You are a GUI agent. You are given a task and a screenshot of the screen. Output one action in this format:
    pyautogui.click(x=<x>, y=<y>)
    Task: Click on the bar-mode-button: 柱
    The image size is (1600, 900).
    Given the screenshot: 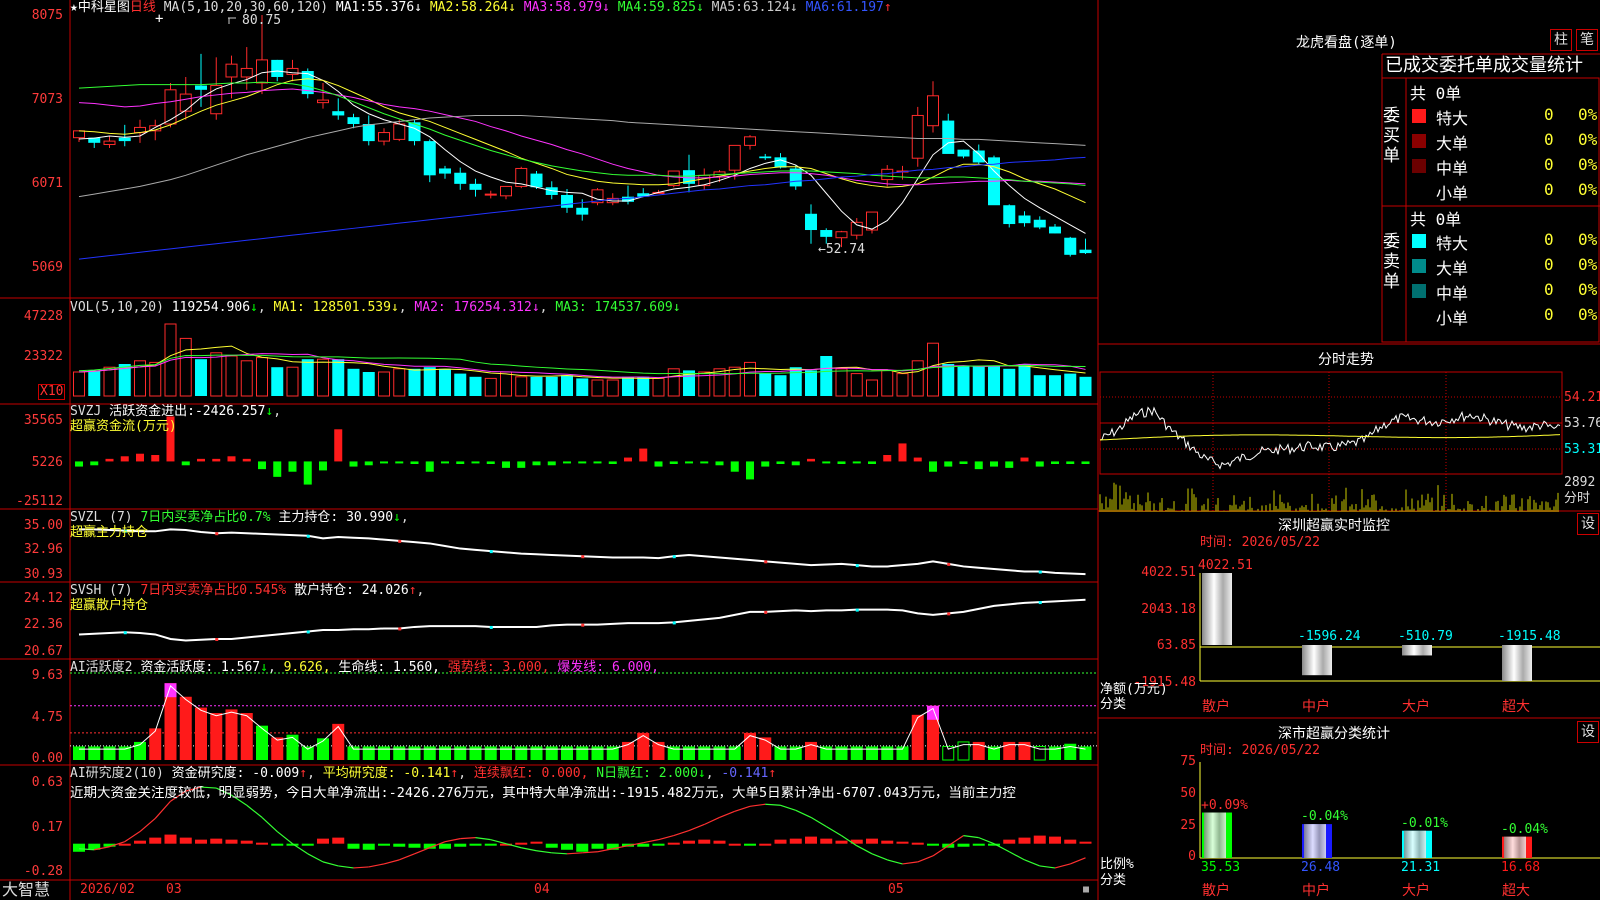 What is the action you would take?
    pyautogui.click(x=1561, y=40)
    